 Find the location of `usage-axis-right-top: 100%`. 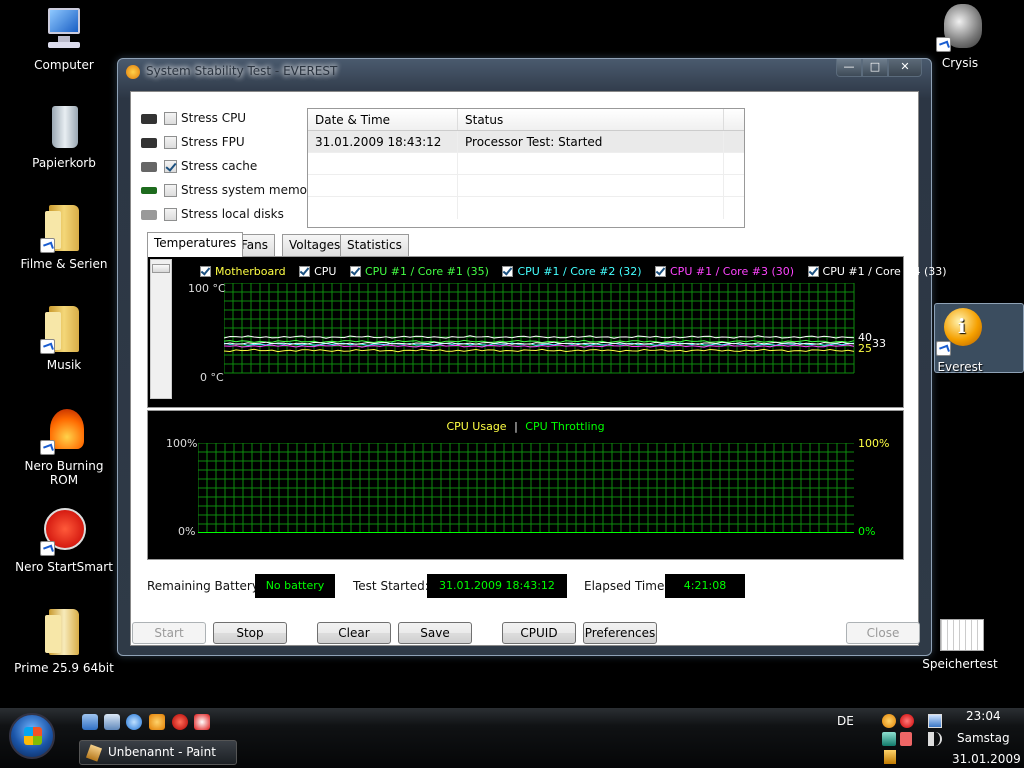

usage-axis-right-top: 100% is located at coordinates (874, 443).